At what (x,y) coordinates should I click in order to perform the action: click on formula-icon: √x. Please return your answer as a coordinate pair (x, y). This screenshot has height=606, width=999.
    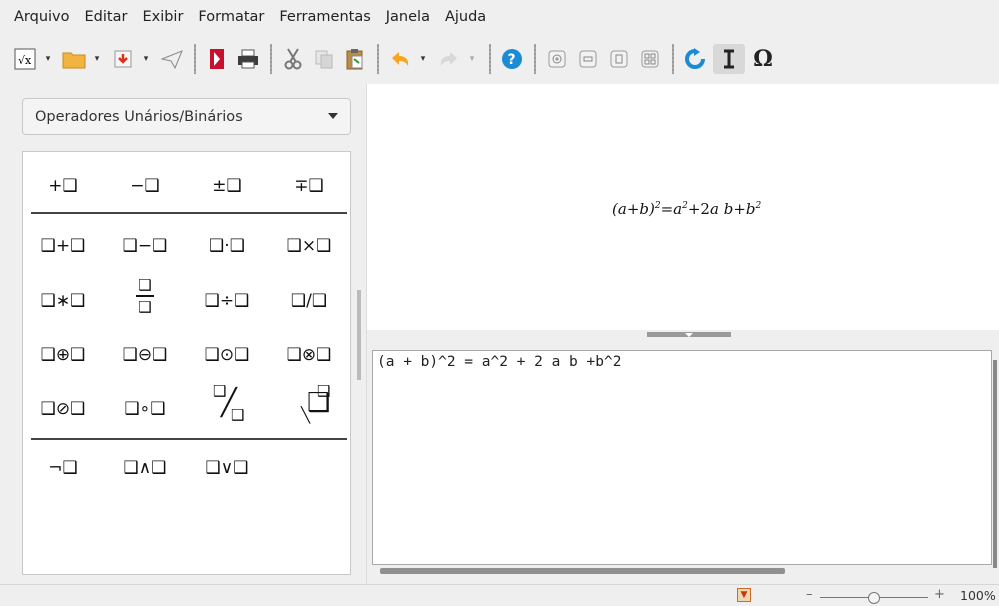
    Looking at the image, I should click on (25, 59).